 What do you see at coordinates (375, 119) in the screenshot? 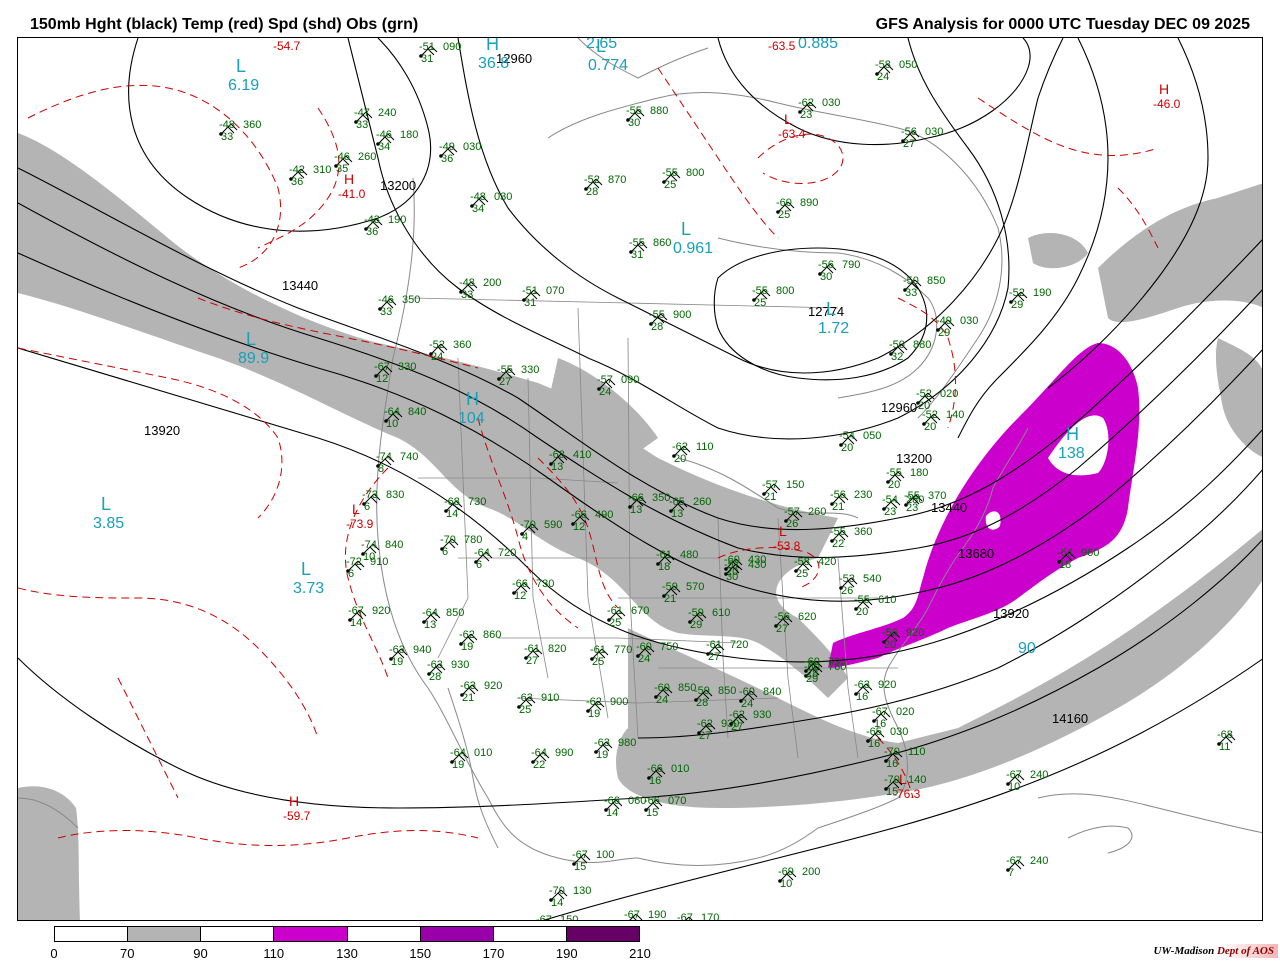
I see `station-plot: -47 240 33` at bounding box center [375, 119].